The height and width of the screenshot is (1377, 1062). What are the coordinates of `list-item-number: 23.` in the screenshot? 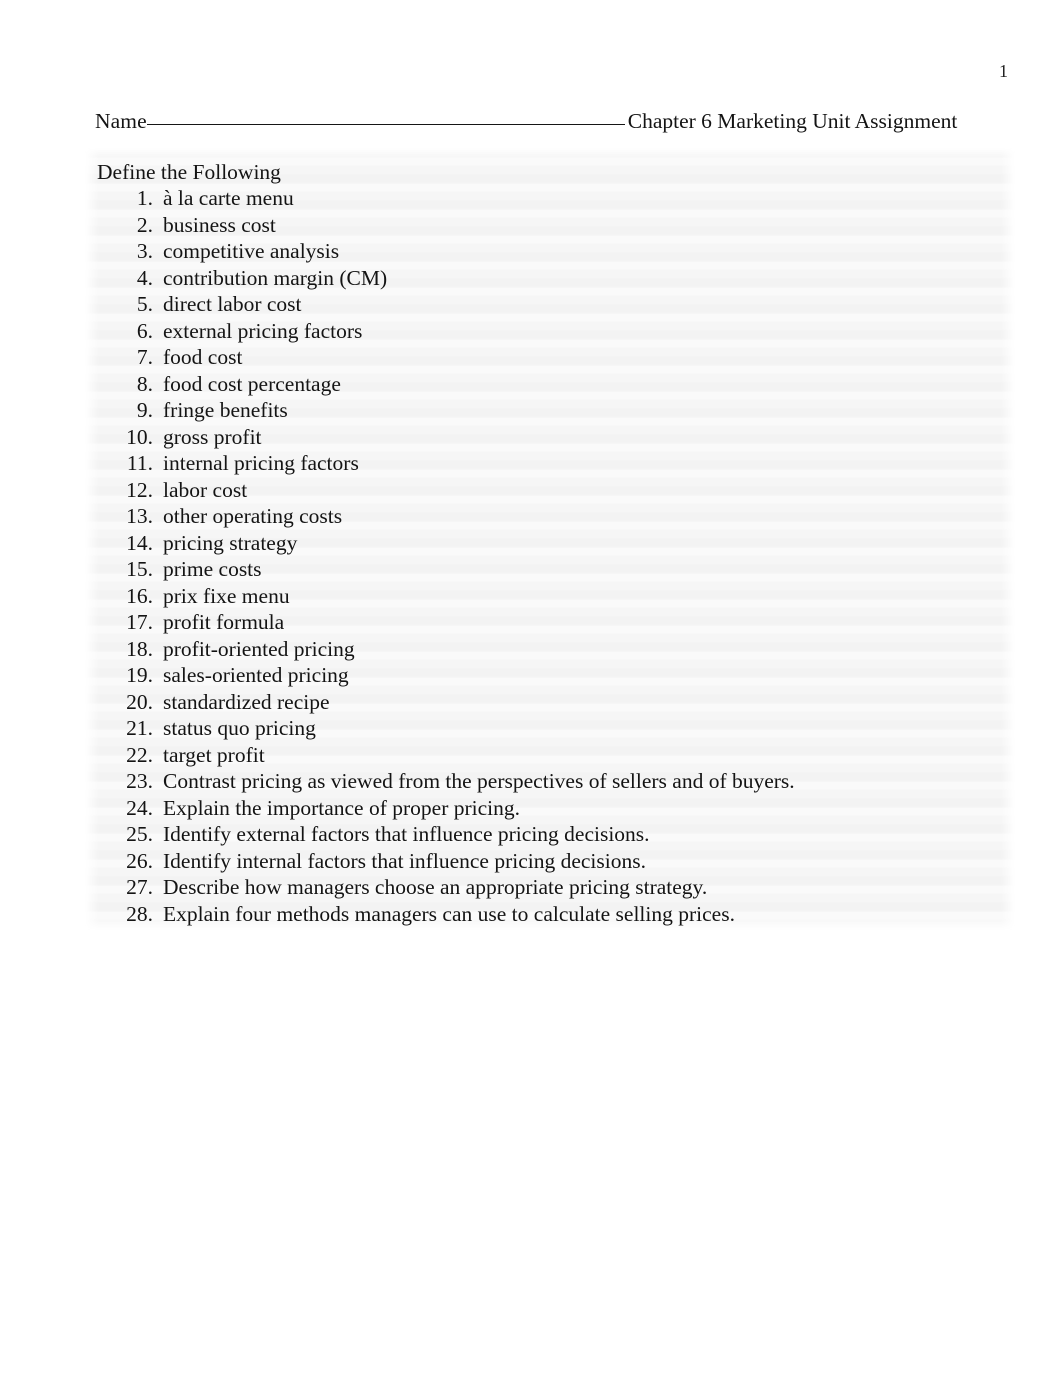 It's located at (139, 781).